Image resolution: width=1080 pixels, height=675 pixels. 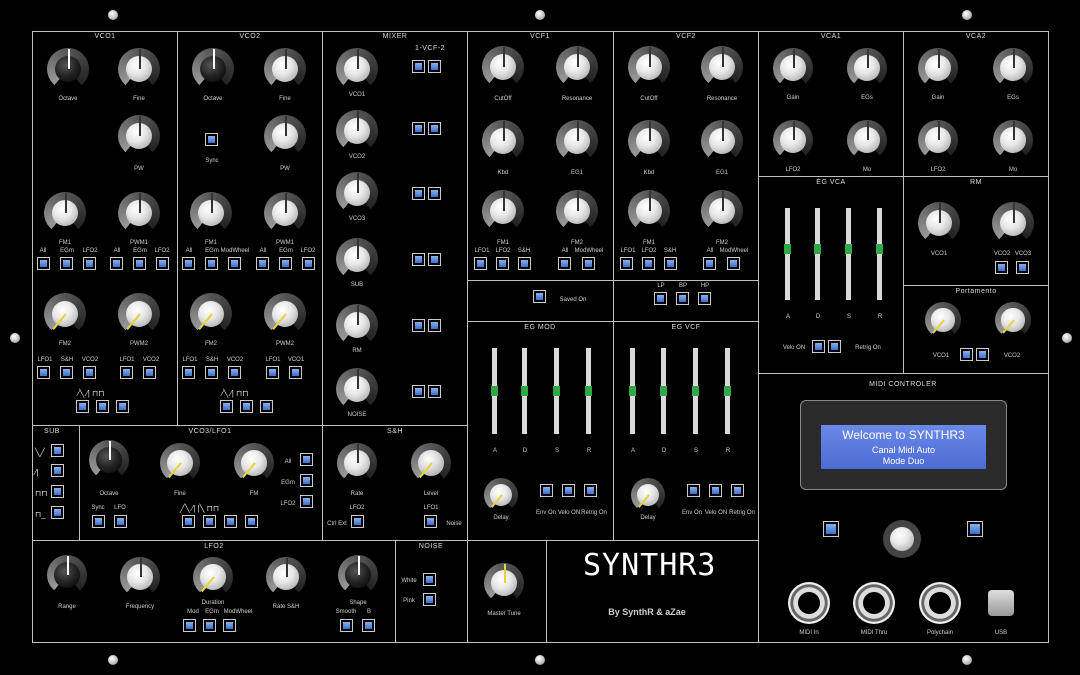 I want to click on polychain-jack, so click(x=940, y=603).